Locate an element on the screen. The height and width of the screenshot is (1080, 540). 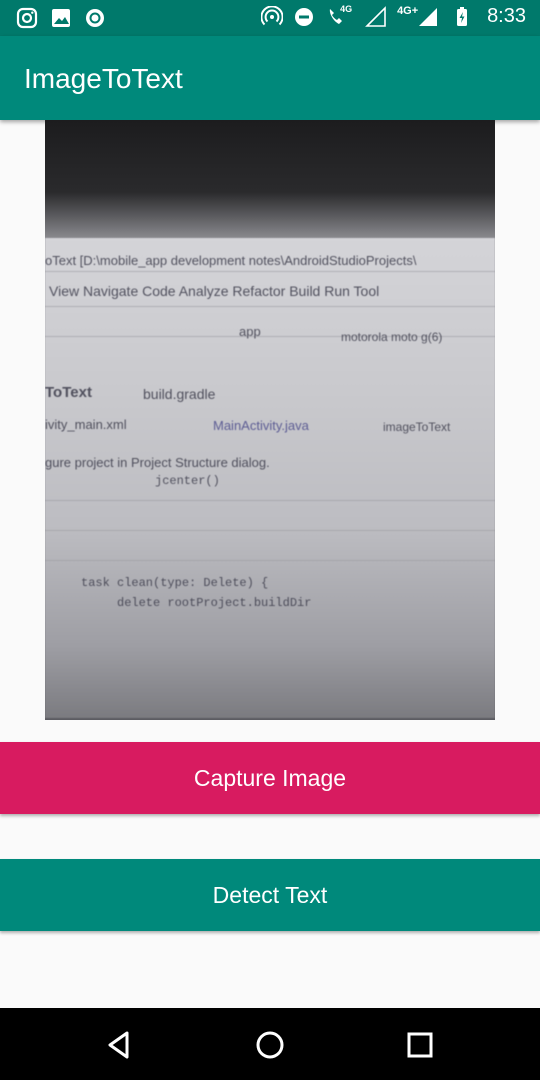
signal-empty-icon is located at coordinates (375, 16).